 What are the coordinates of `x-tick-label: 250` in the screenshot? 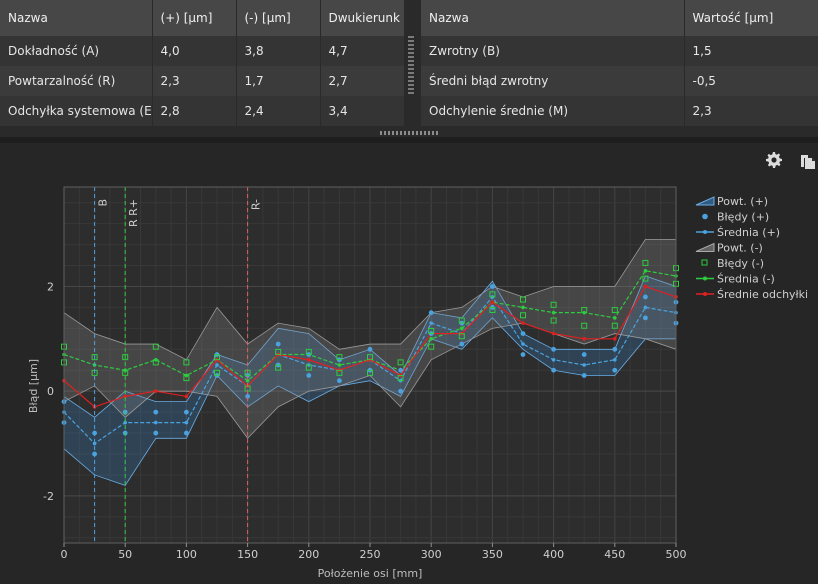 It's located at (370, 554).